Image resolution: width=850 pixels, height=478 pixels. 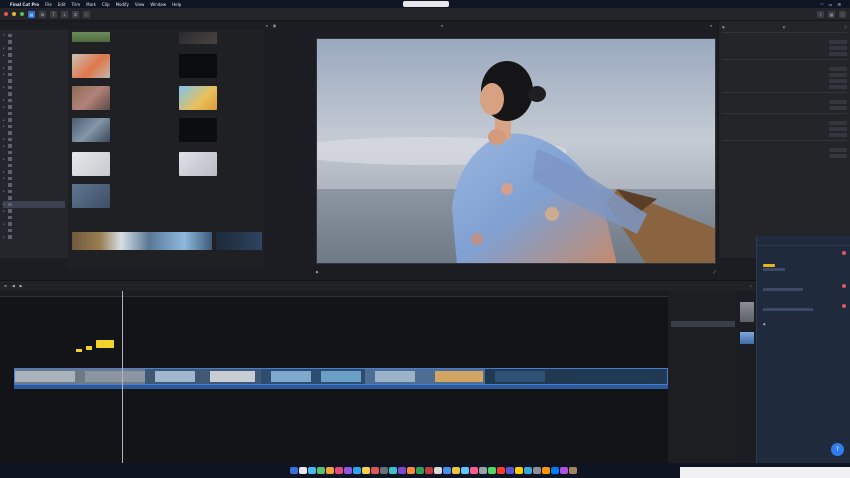 What do you see at coordinates (31, 14) in the screenshot?
I see `library-icon: ▤` at bounding box center [31, 14].